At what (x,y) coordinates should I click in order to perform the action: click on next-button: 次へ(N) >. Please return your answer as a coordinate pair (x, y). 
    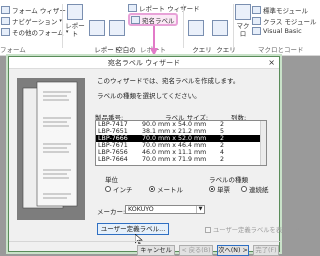
    Looking at the image, I should click on (233, 250).